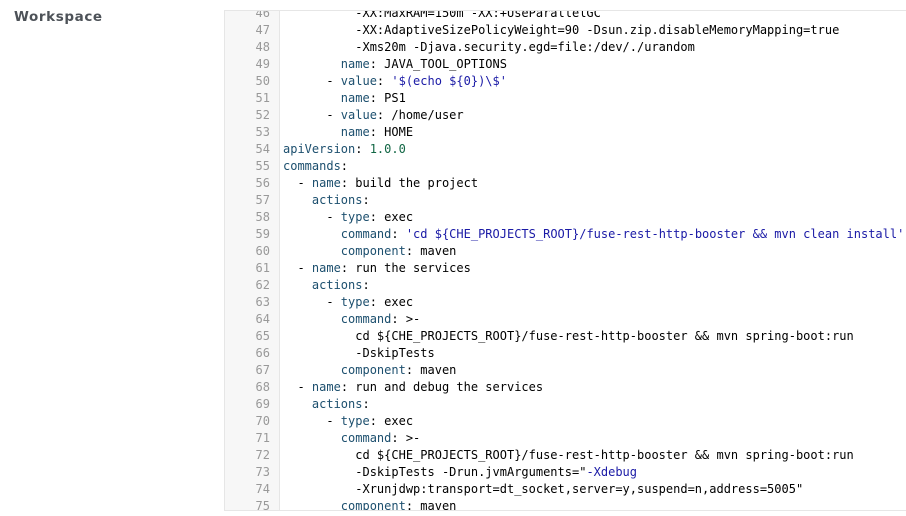  Describe the element at coordinates (565, 353) in the screenshot. I see `code-line: 66 -DskipTests` at that location.